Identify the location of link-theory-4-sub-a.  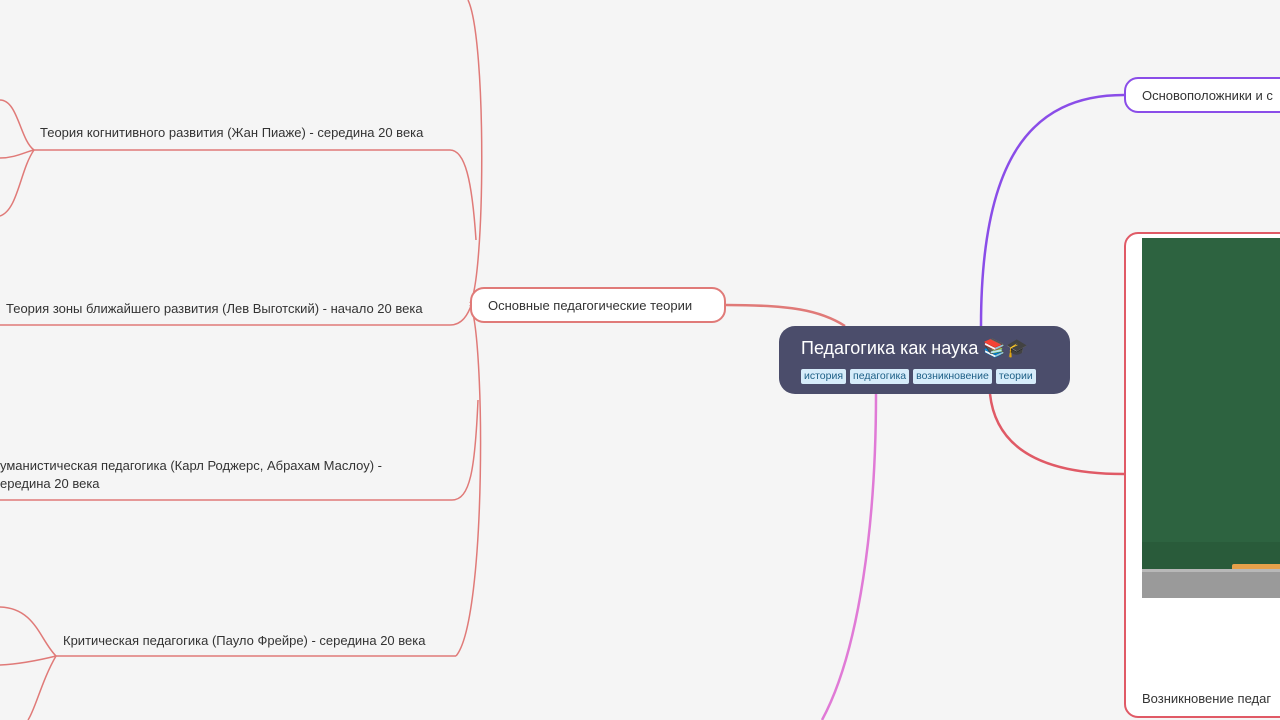
(28, 631).